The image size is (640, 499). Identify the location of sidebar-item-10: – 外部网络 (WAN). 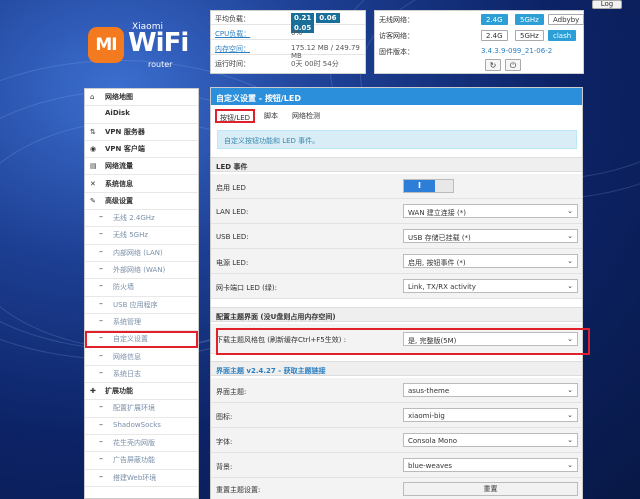
(141, 271).